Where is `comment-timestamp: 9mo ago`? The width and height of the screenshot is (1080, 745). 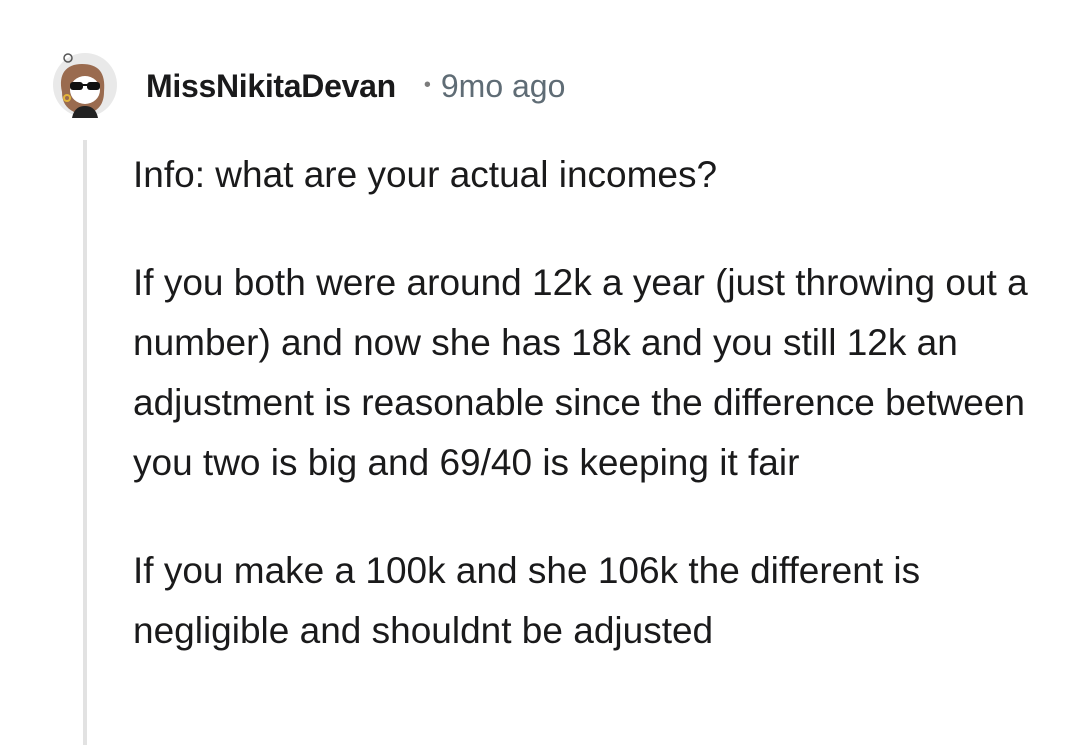
comment-timestamp: 9mo ago is located at coordinates (503, 86).